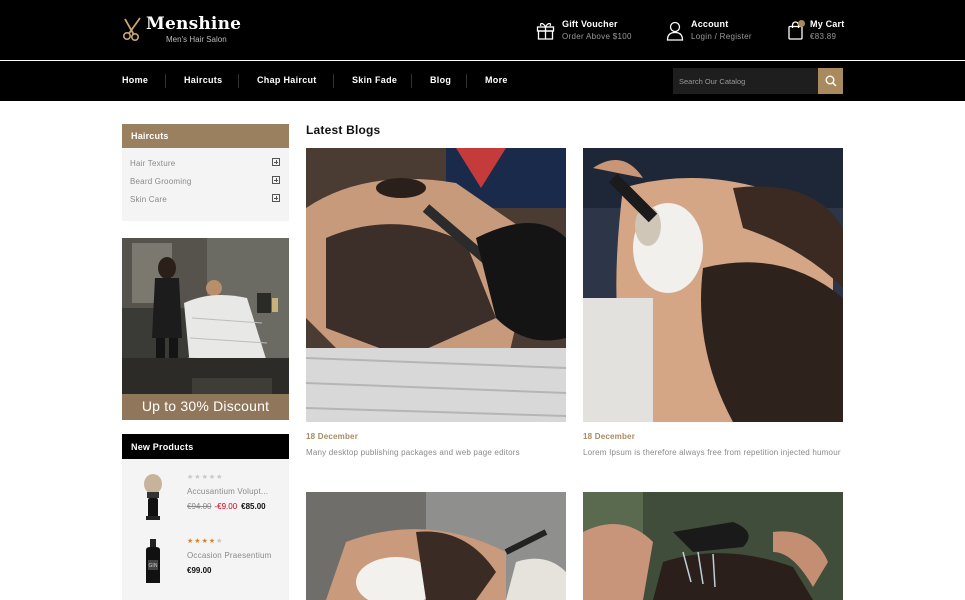  I want to click on cart-title: My Cart, so click(827, 24).